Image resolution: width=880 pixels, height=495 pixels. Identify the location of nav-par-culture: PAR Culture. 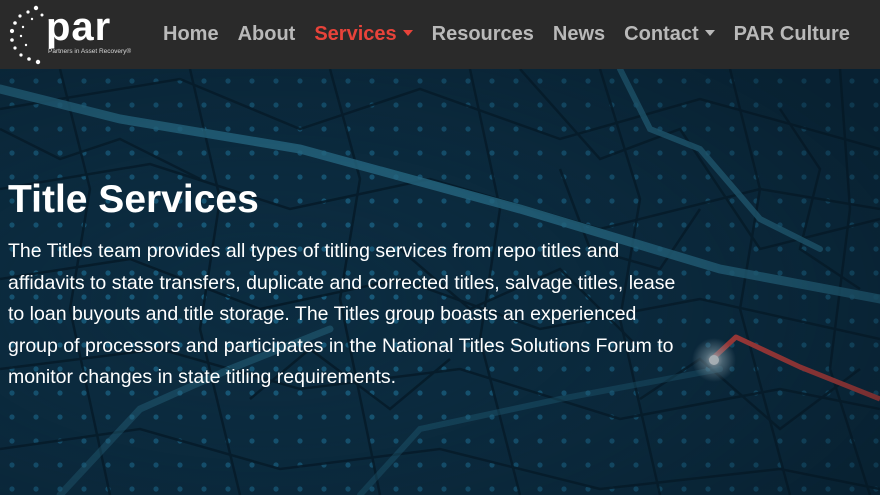
(792, 34).